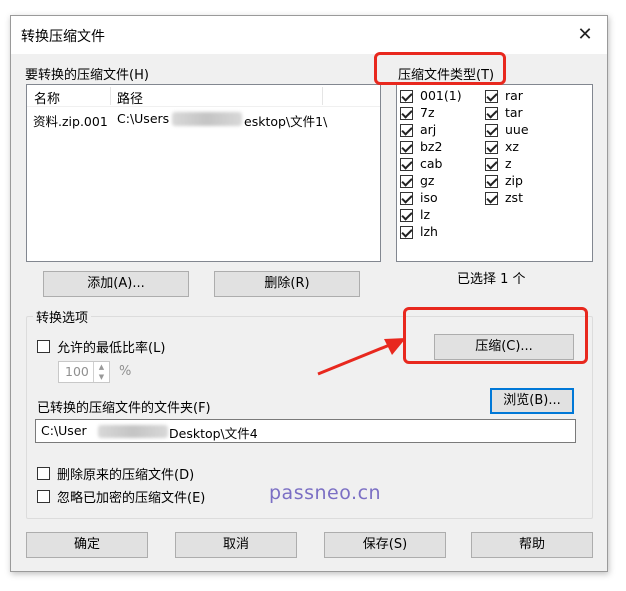 The width and height of the screenshot is (626, 591). Describe the element at coordinates (203, 96) in the screenshot. I see `archives-list-header: 名称 路径` at that location.